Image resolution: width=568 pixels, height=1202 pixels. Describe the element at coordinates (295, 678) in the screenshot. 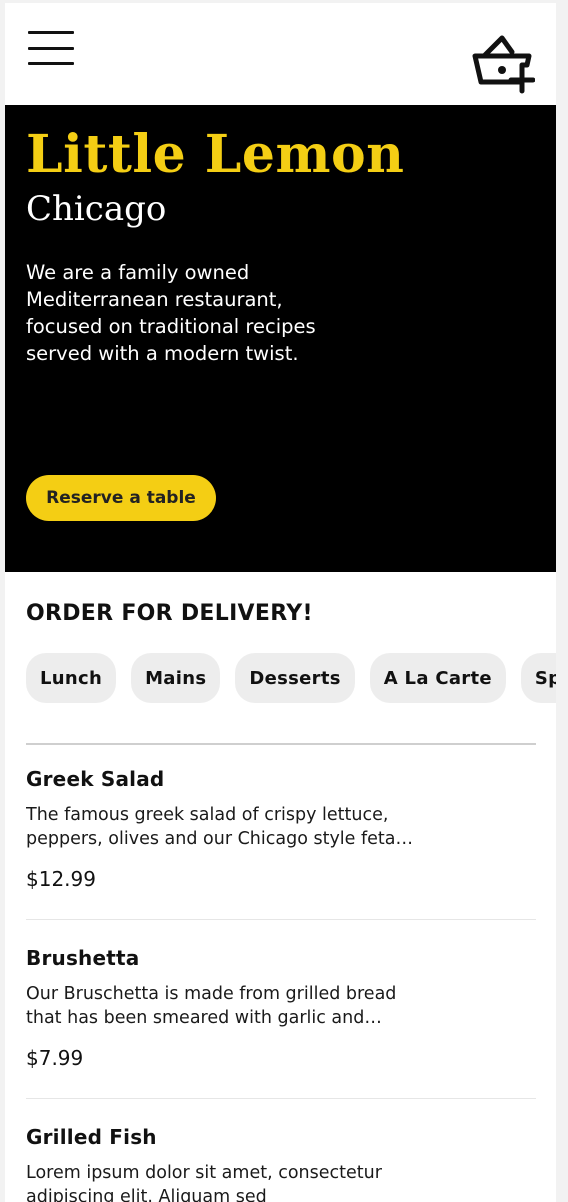

I see `category-chip-desserts: Desserts` at that location.